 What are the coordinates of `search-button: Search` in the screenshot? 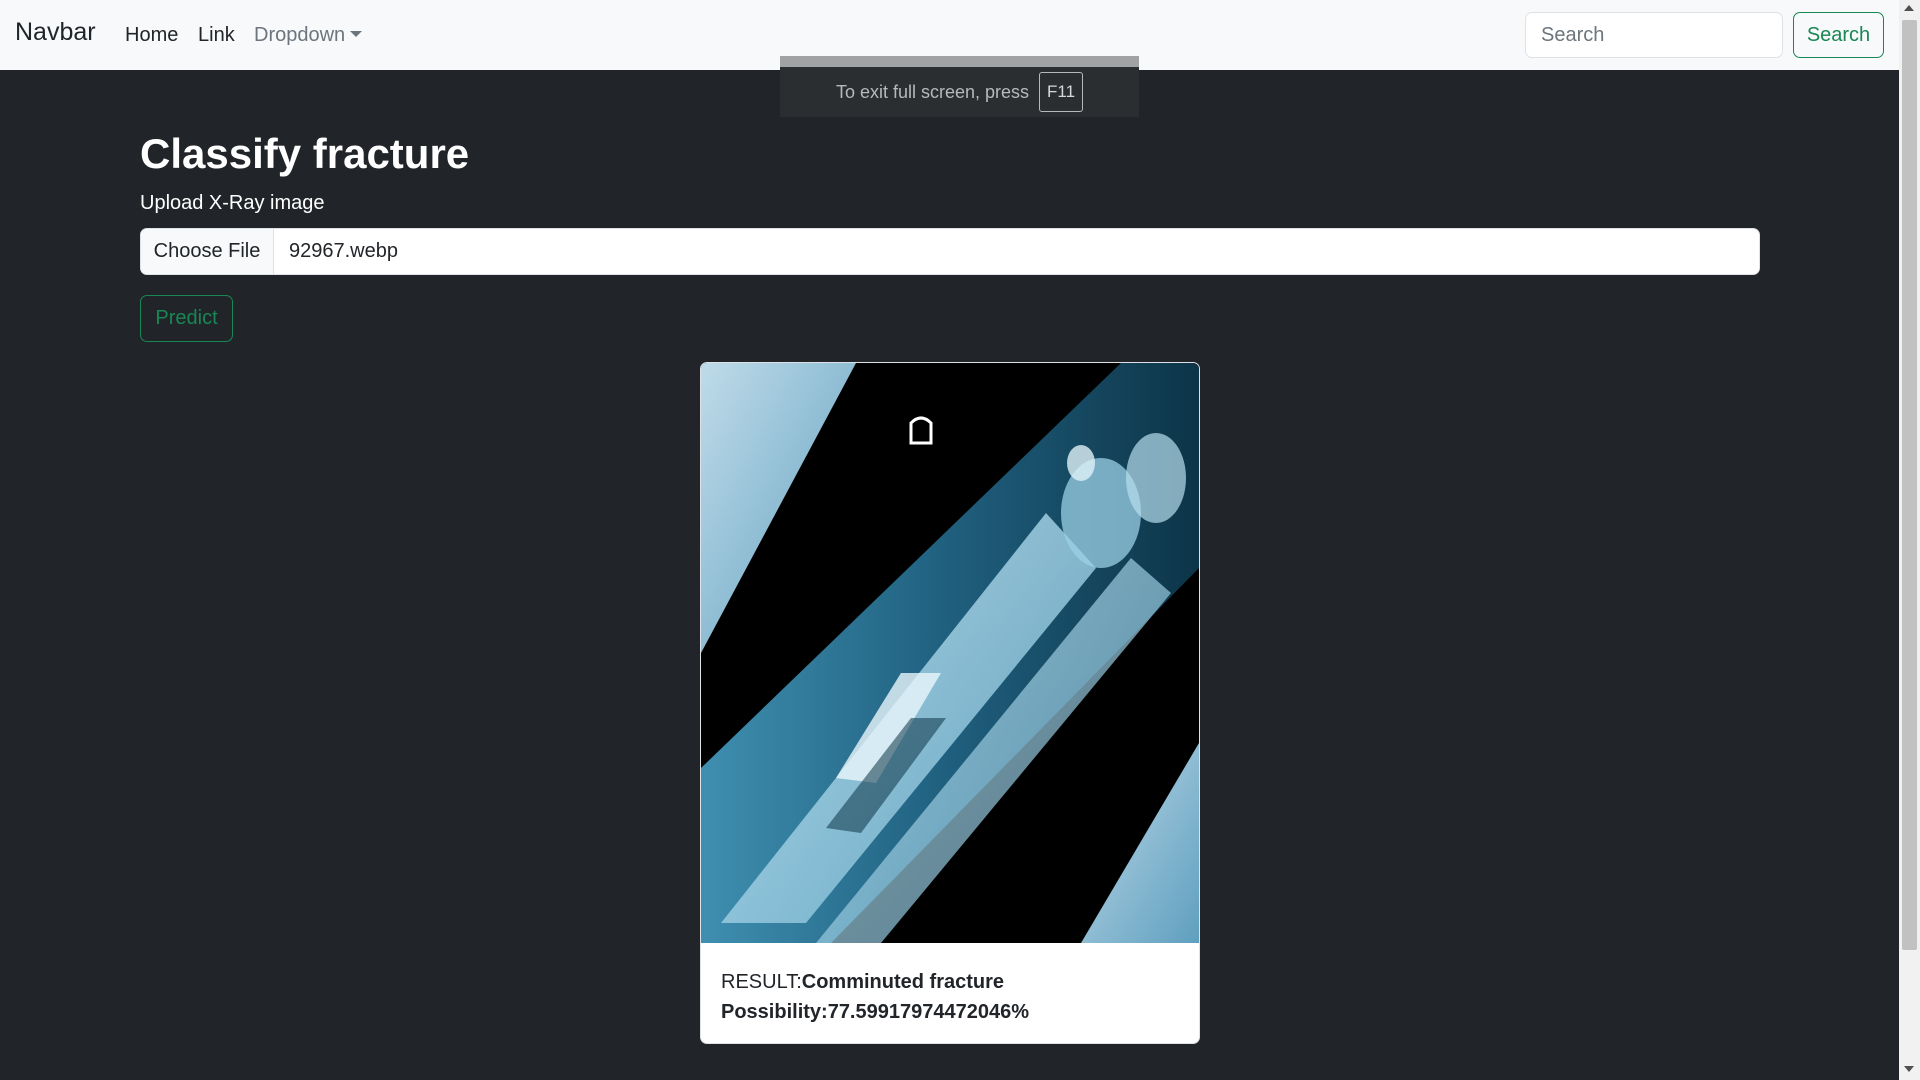 It's located at (1838, 35).